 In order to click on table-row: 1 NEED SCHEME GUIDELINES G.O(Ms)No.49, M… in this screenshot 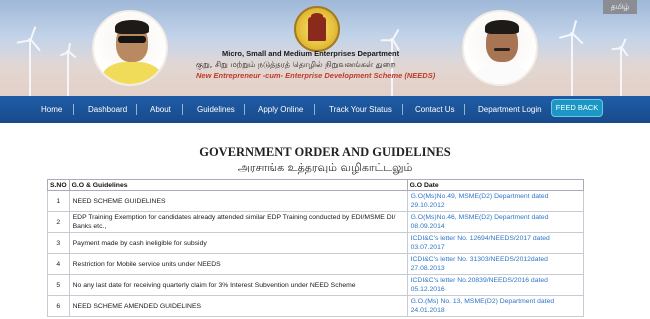, I will do `click(316, 201)`.